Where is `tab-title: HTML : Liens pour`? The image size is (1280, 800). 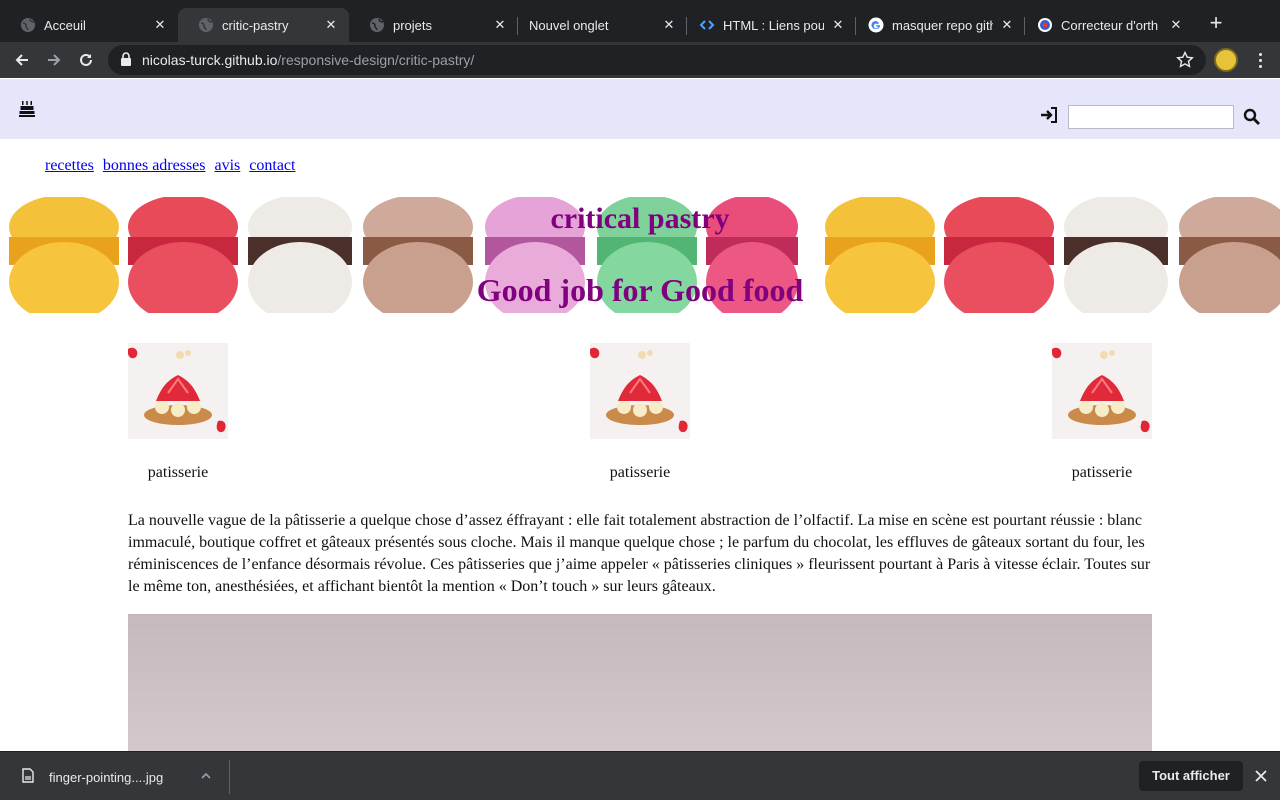
tab-title: HTML : Liens pour is located at coordinates (773, 25).